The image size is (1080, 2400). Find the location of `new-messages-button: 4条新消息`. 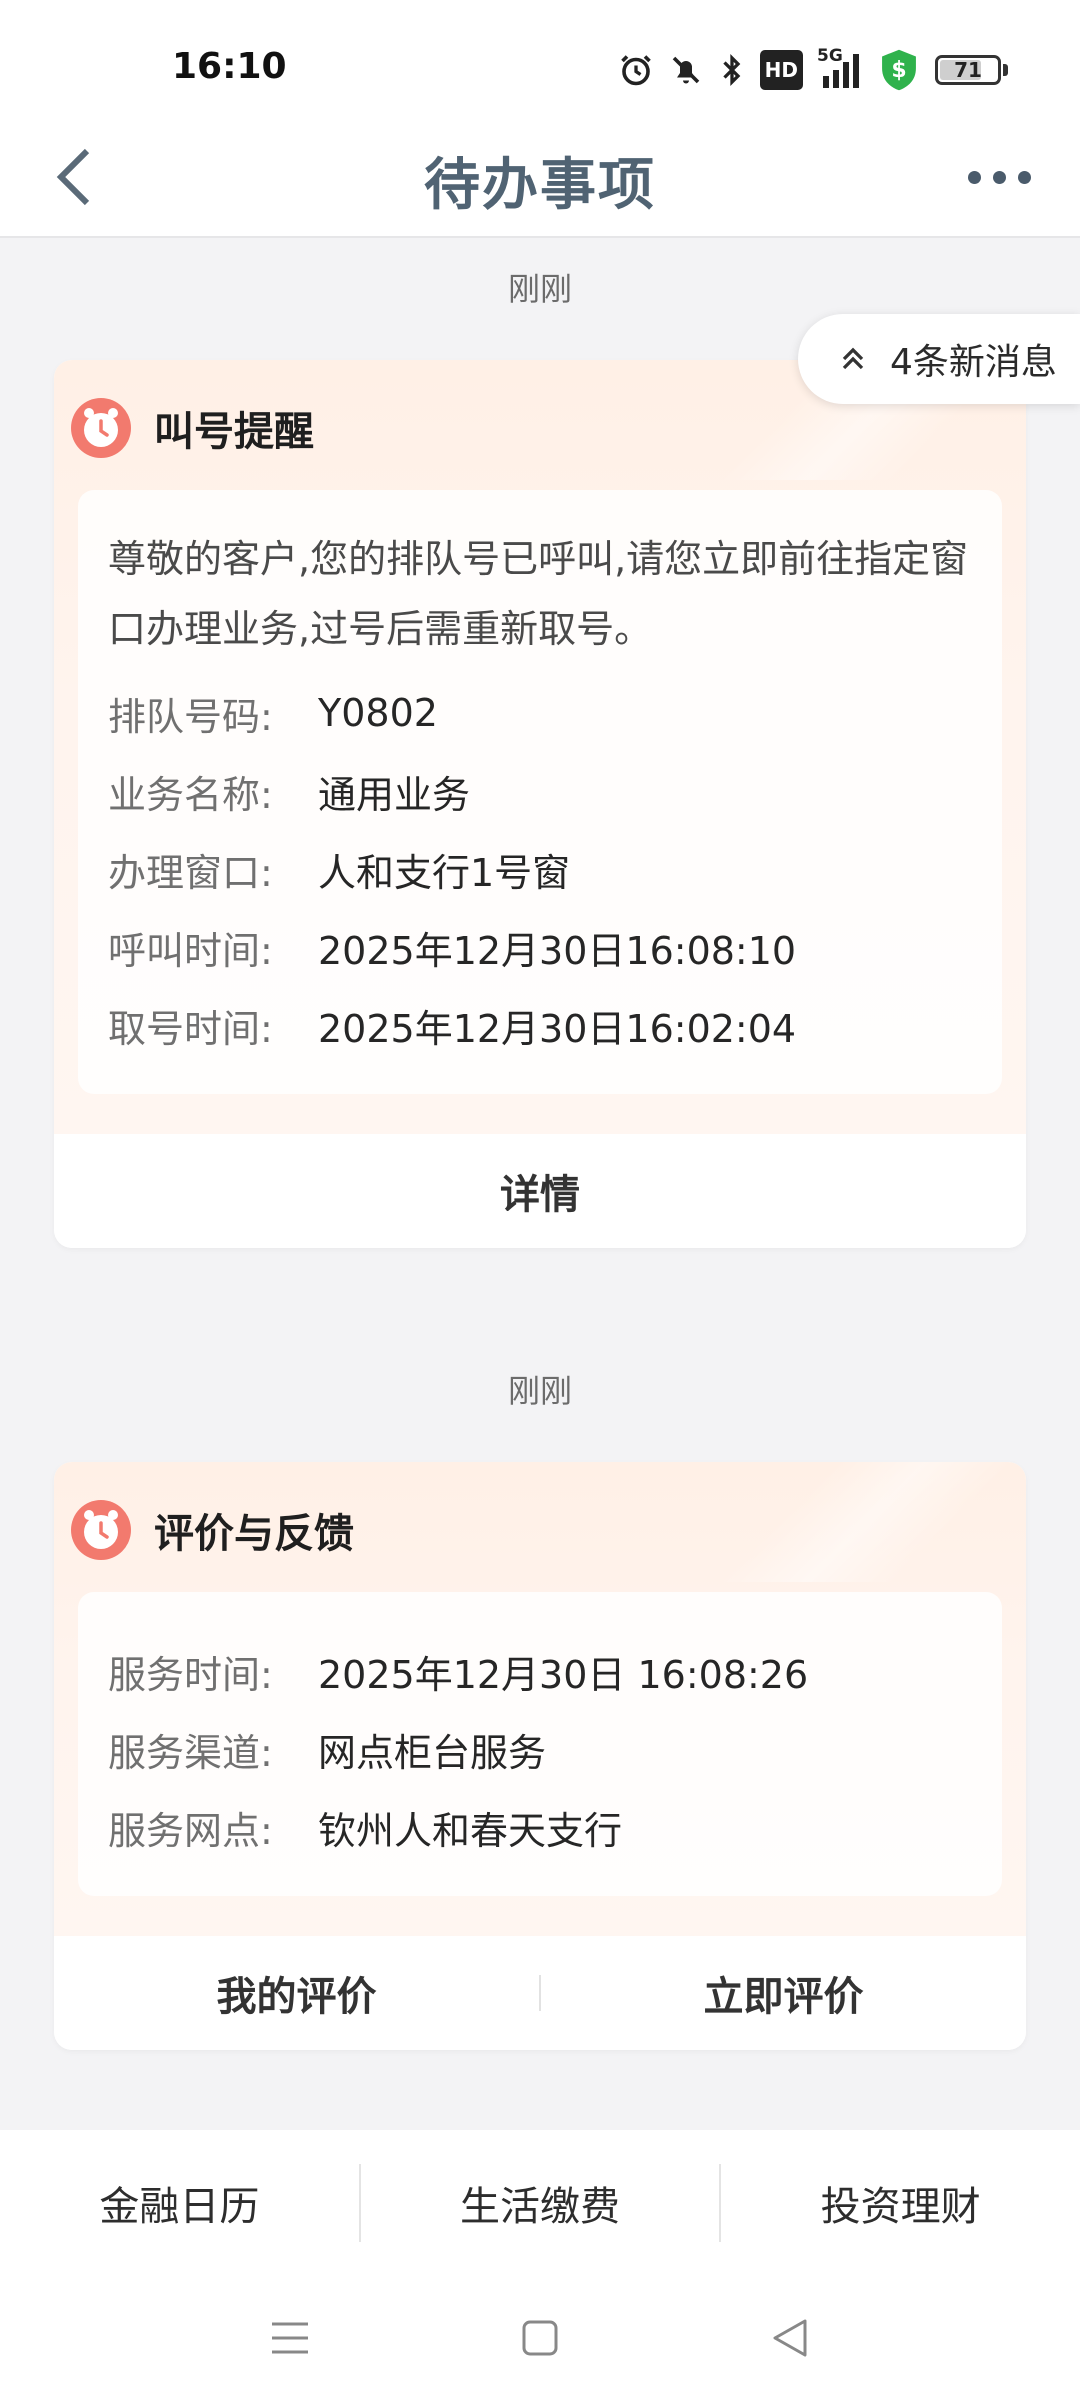

new-messages-button: 4条新消息 is located at coordinates (939, 359).